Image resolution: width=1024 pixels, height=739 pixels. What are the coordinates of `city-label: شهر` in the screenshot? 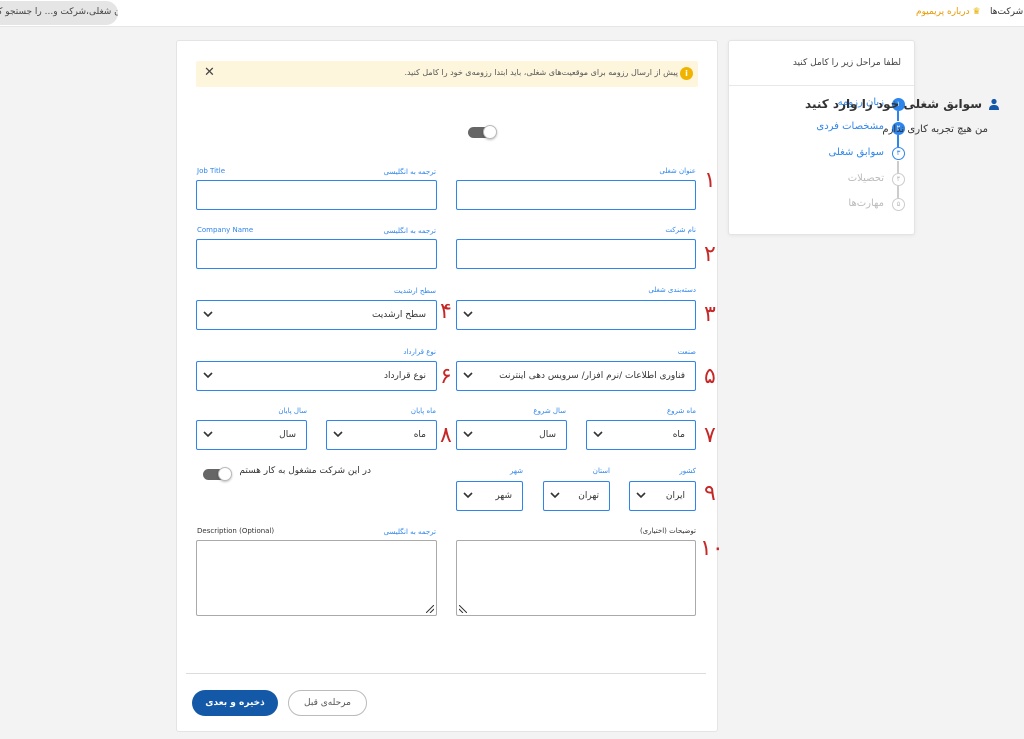 It's located at (516, 471).